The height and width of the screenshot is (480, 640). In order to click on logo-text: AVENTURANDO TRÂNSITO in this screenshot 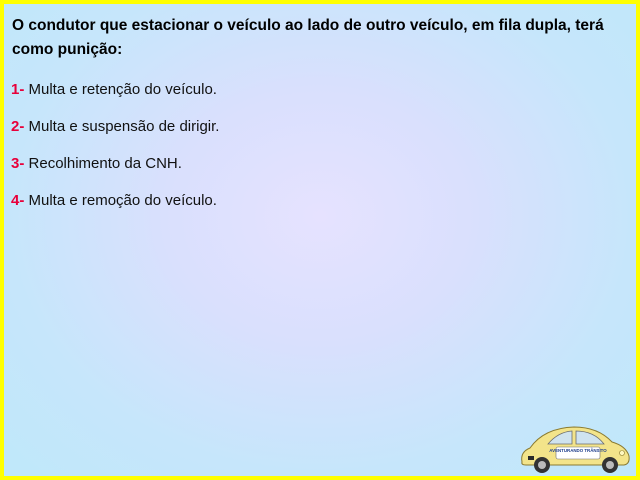, I will do `click(578, 450)`.